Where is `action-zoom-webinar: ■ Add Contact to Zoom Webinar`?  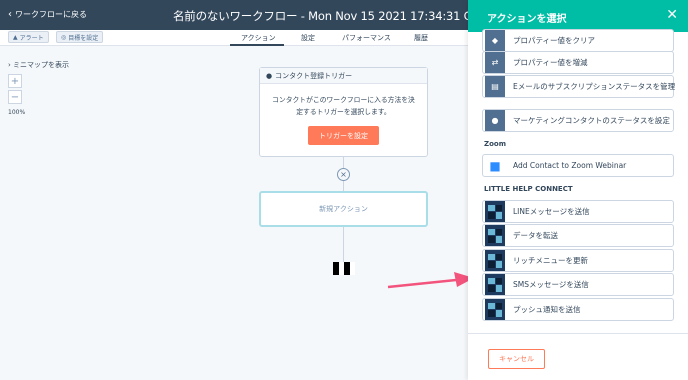
action-zoom-webinar: ■ Add Contact to Zoom Webinar is located at coordinates (578, 165).